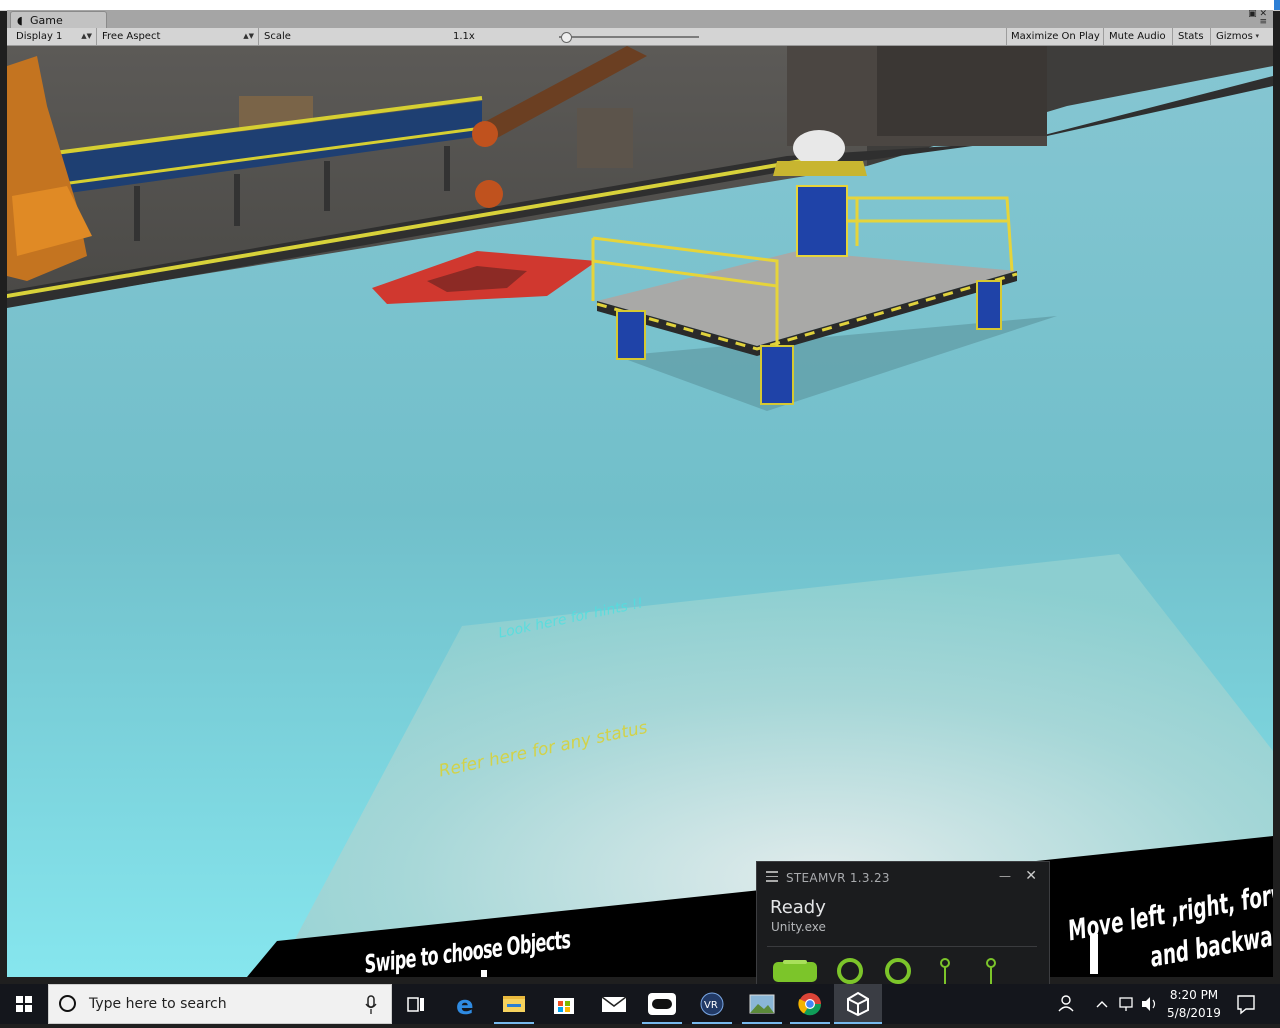 This screenshot has width=1280, height=1028. Describe the element at coordinates (884, 971) in the screenshot. I see `device-icons` at that location.